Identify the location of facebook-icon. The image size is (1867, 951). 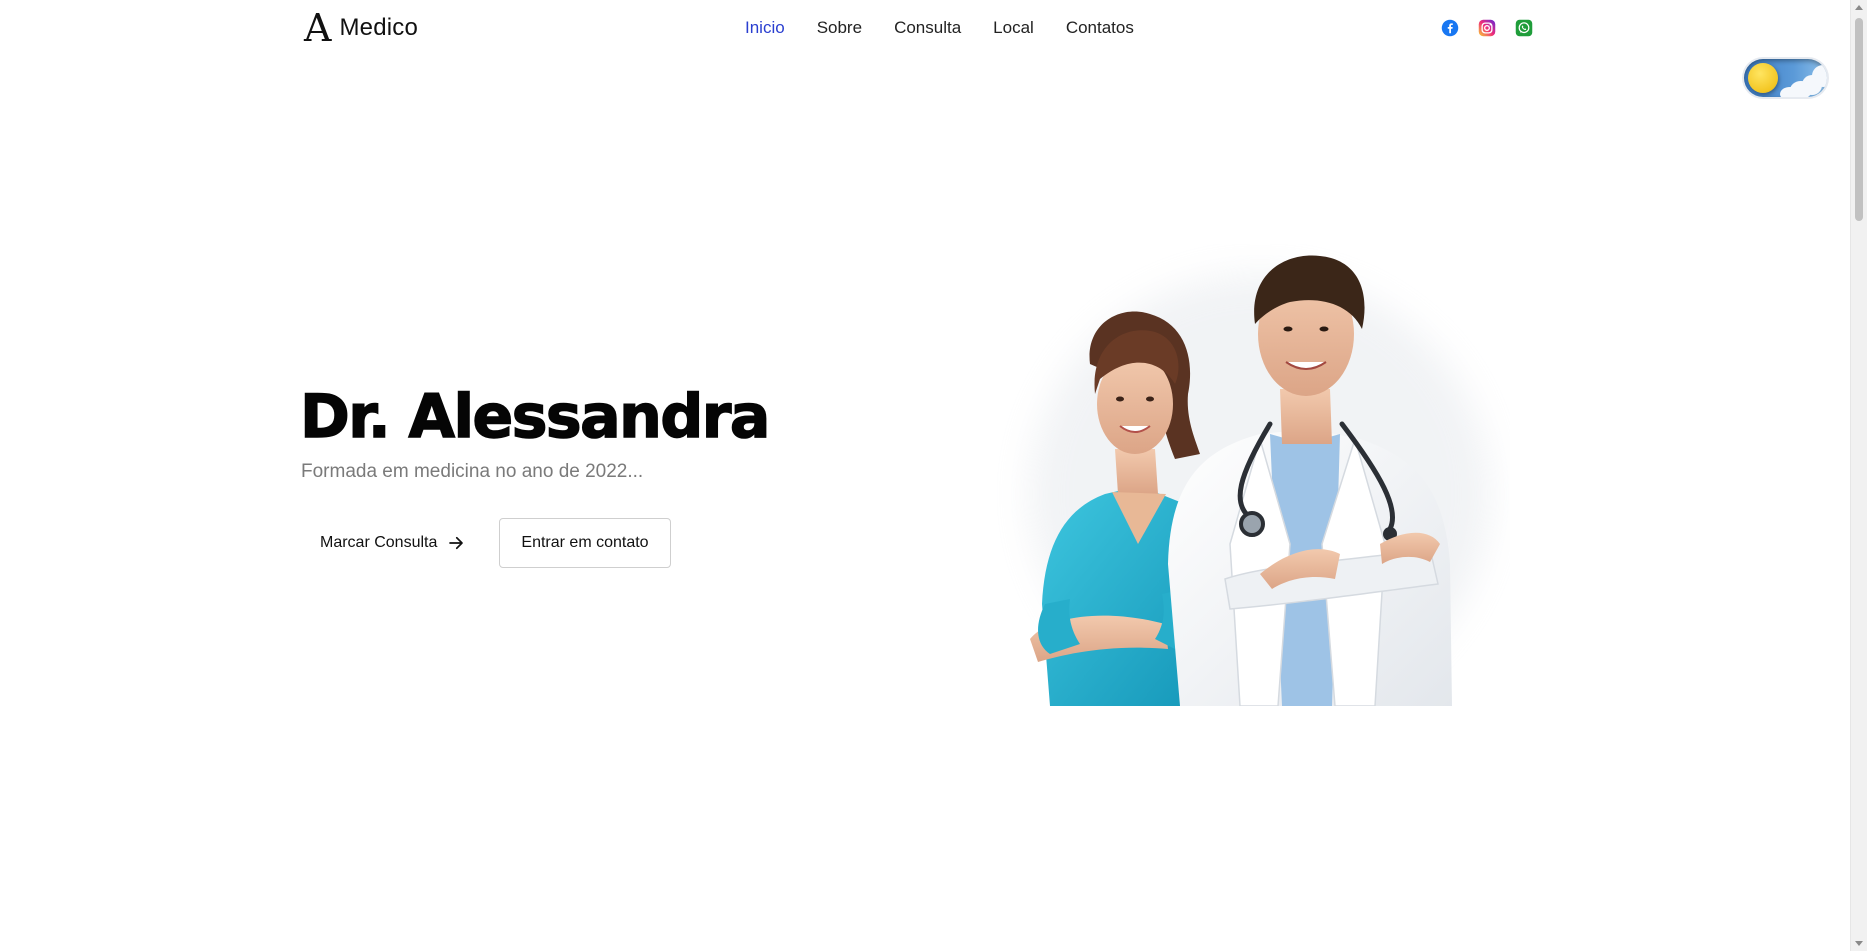
(1450, 28).